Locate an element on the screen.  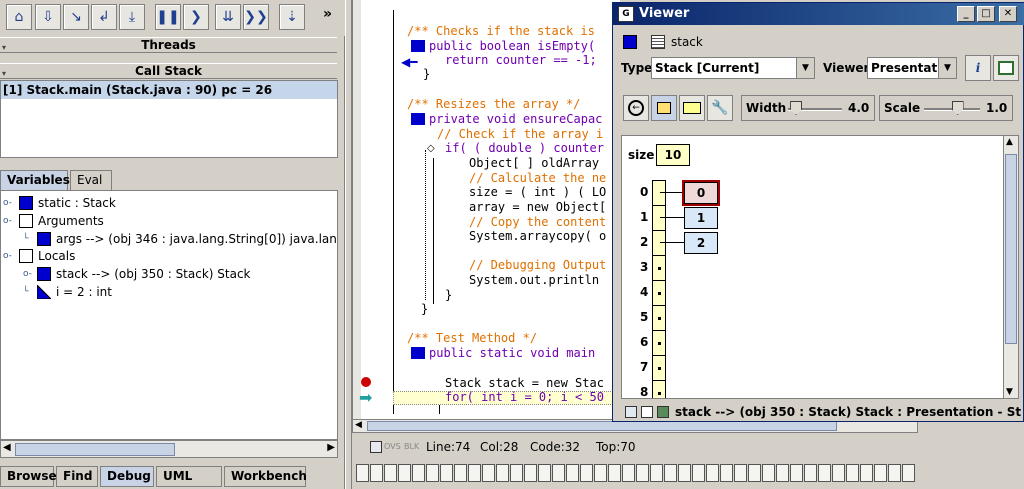
editor-mode-icon is located at coordinates (376, 447).